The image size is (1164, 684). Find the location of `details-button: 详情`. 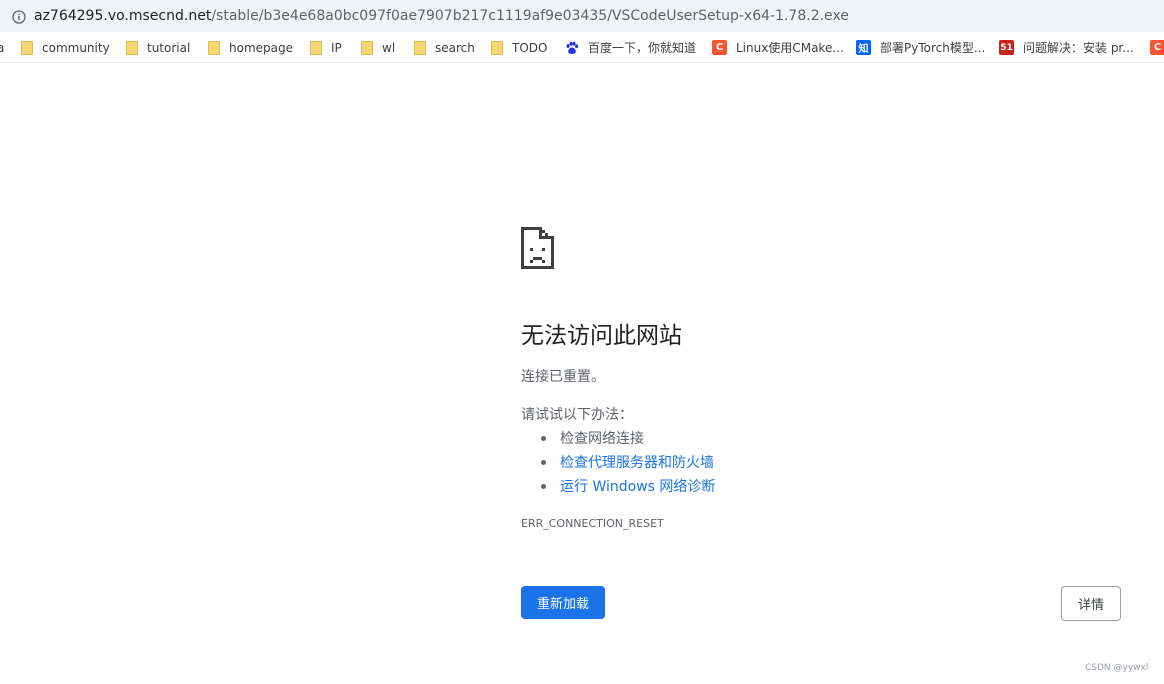

details-button: 详情 is located at coordinates (1091, 603).